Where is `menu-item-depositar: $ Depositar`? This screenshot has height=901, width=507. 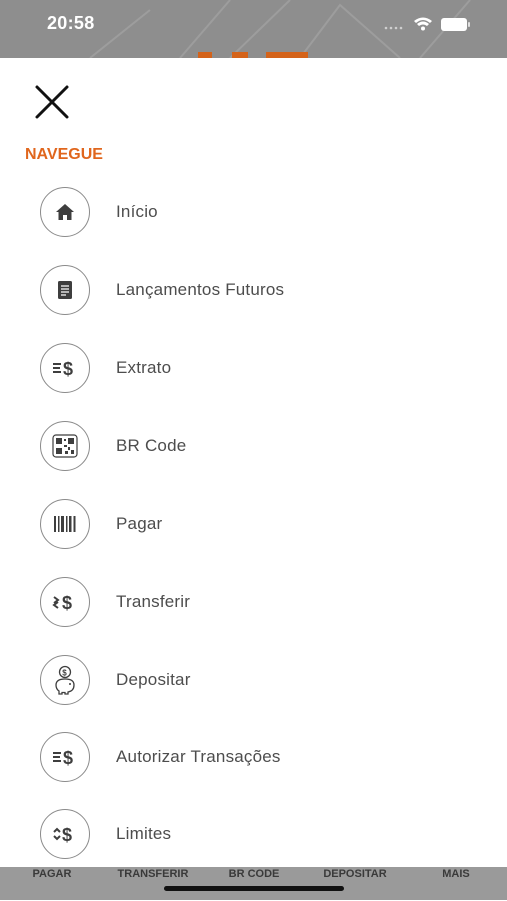
menu-item-depositar: $ Depositar is located at coordinates (260, 680).